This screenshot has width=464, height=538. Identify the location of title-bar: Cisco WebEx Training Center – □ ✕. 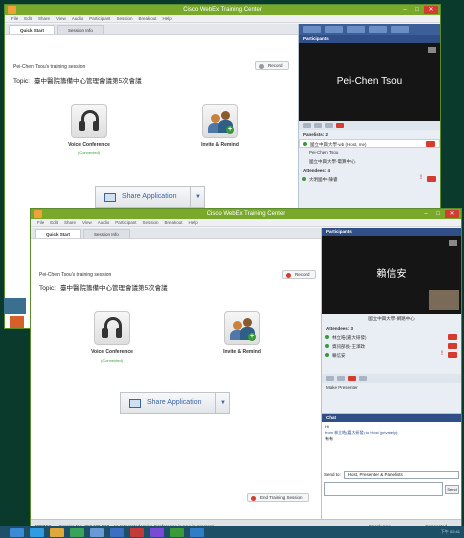
(246, 214).